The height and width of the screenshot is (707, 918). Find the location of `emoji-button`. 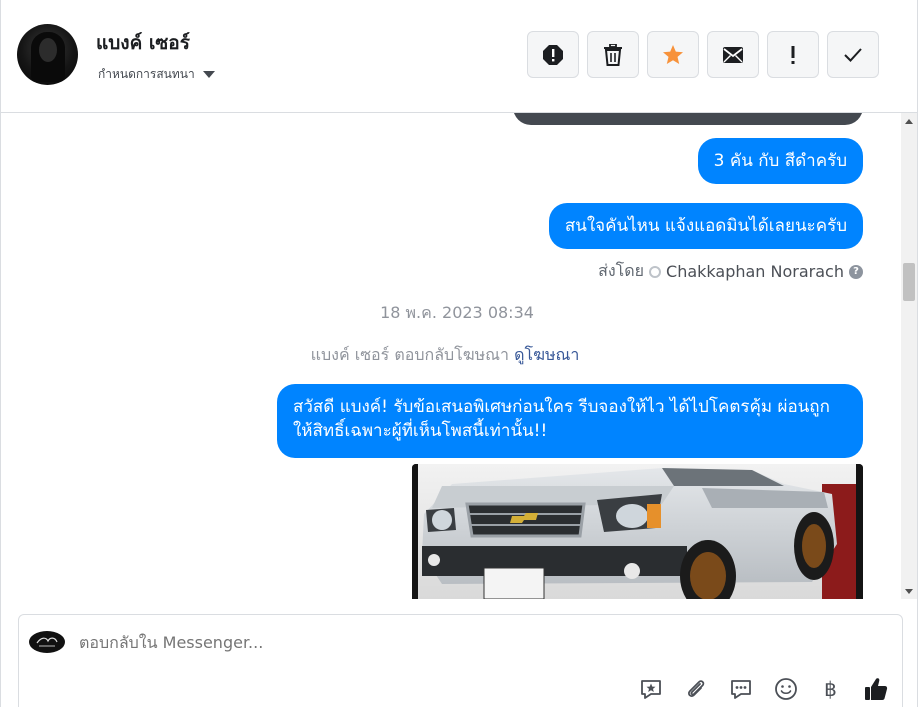

emoji-button is located at coordinates (785, 688).